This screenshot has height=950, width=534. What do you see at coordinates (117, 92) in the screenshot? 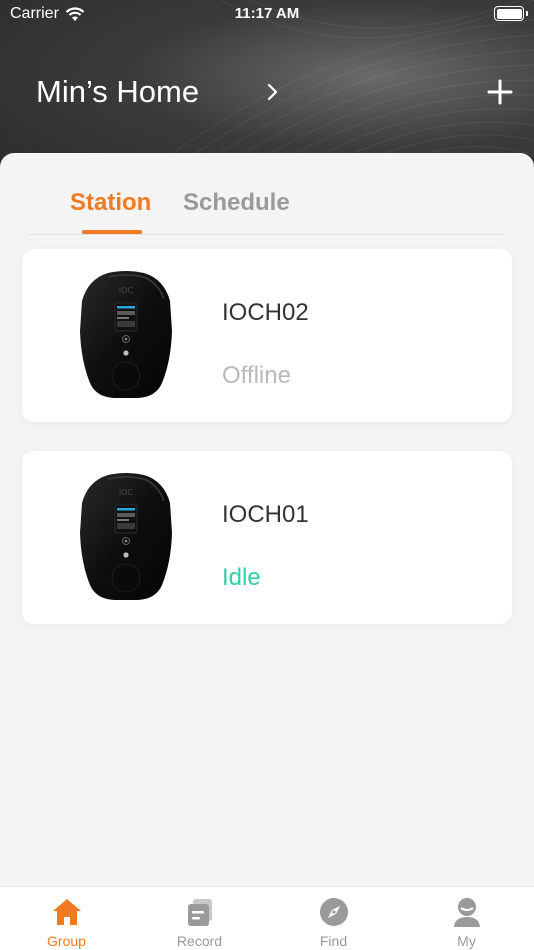
I see `home-title: Min’s Home` at bounding box center [117, 92].